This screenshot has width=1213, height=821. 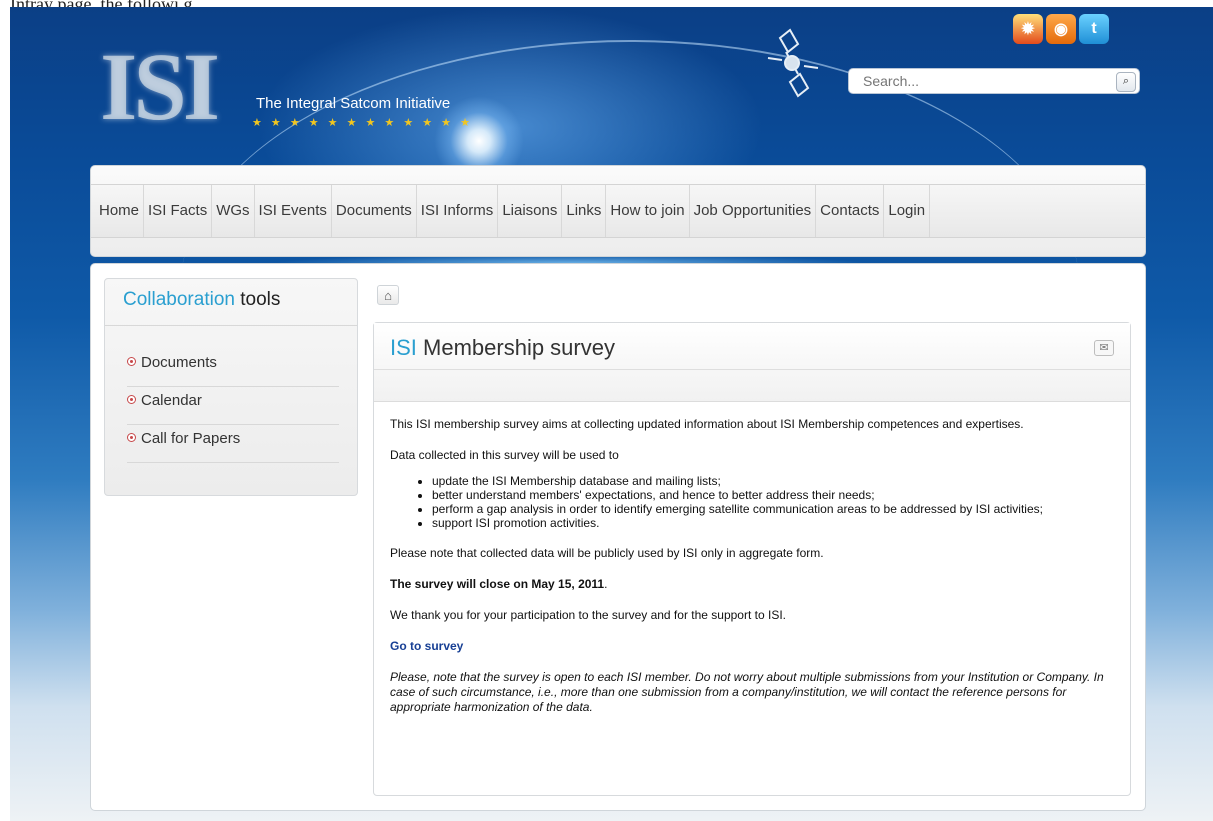 What do you see at coordinates (519, 347) in the screenshot?
I see `article-title-rest: Membership survey` at bounding box center [519, 347].